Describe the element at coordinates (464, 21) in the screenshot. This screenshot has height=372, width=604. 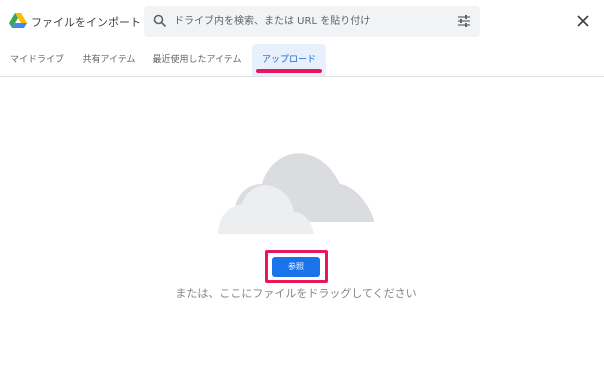
I see `tune-icon` at that location.